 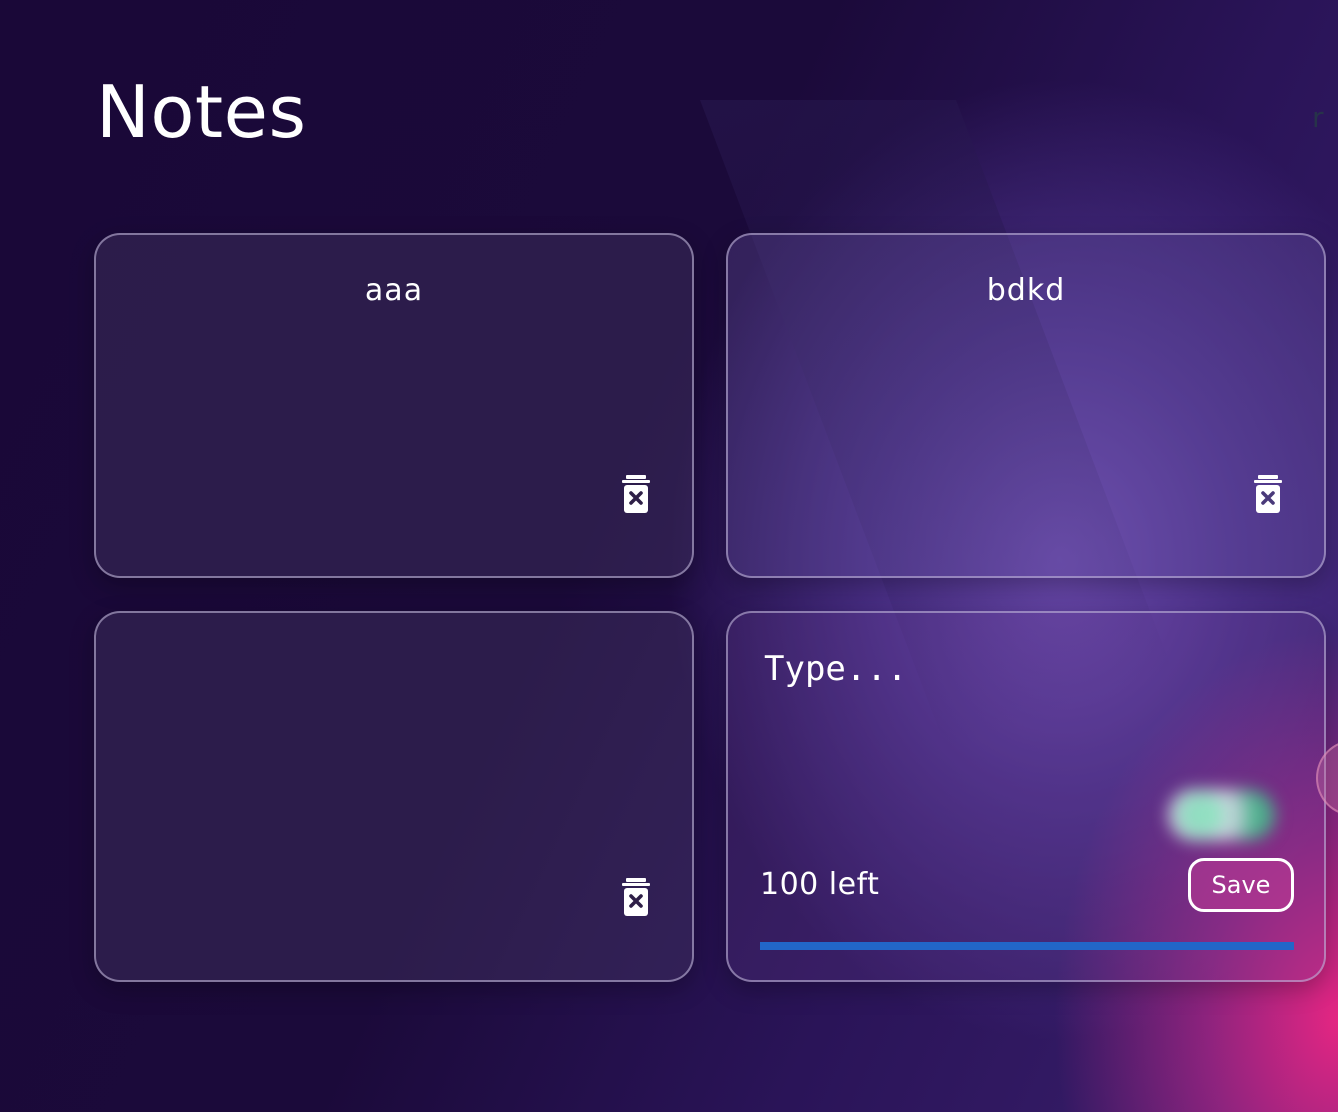 I want to click on note-card: bdkd, so click(x=1026, y=405).